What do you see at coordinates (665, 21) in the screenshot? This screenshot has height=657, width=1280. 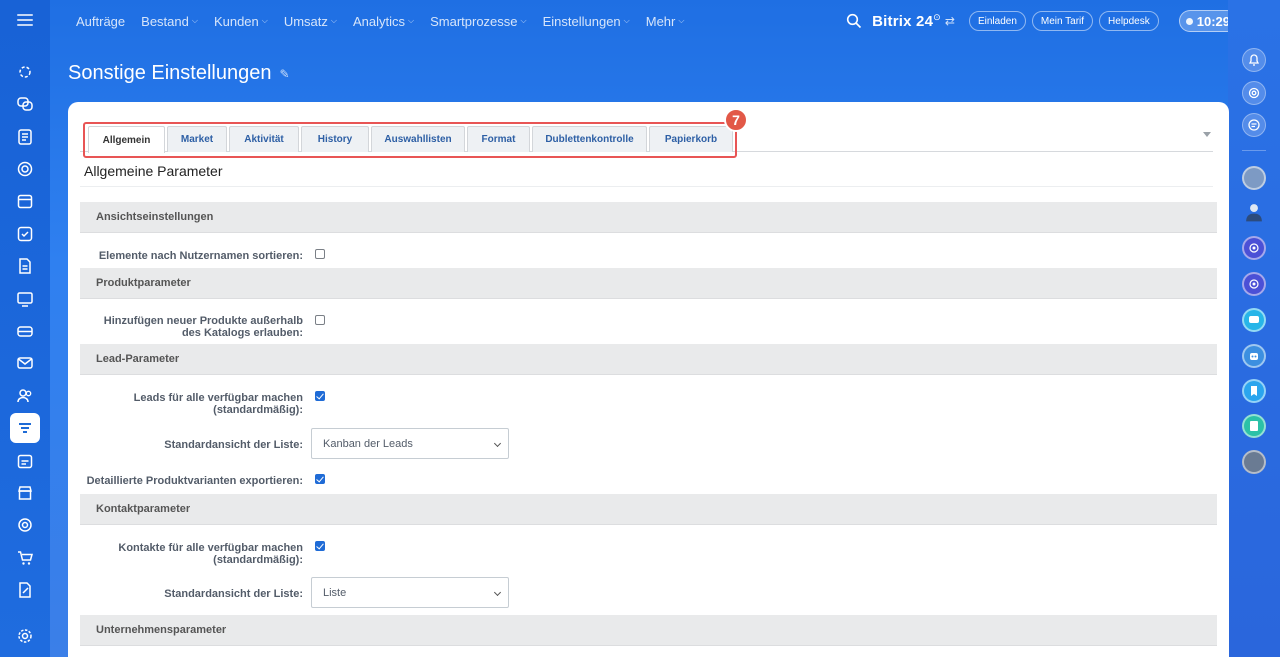 I see `nav-item-mehr: Mehr ⌵` at bounding box center [665, 21].